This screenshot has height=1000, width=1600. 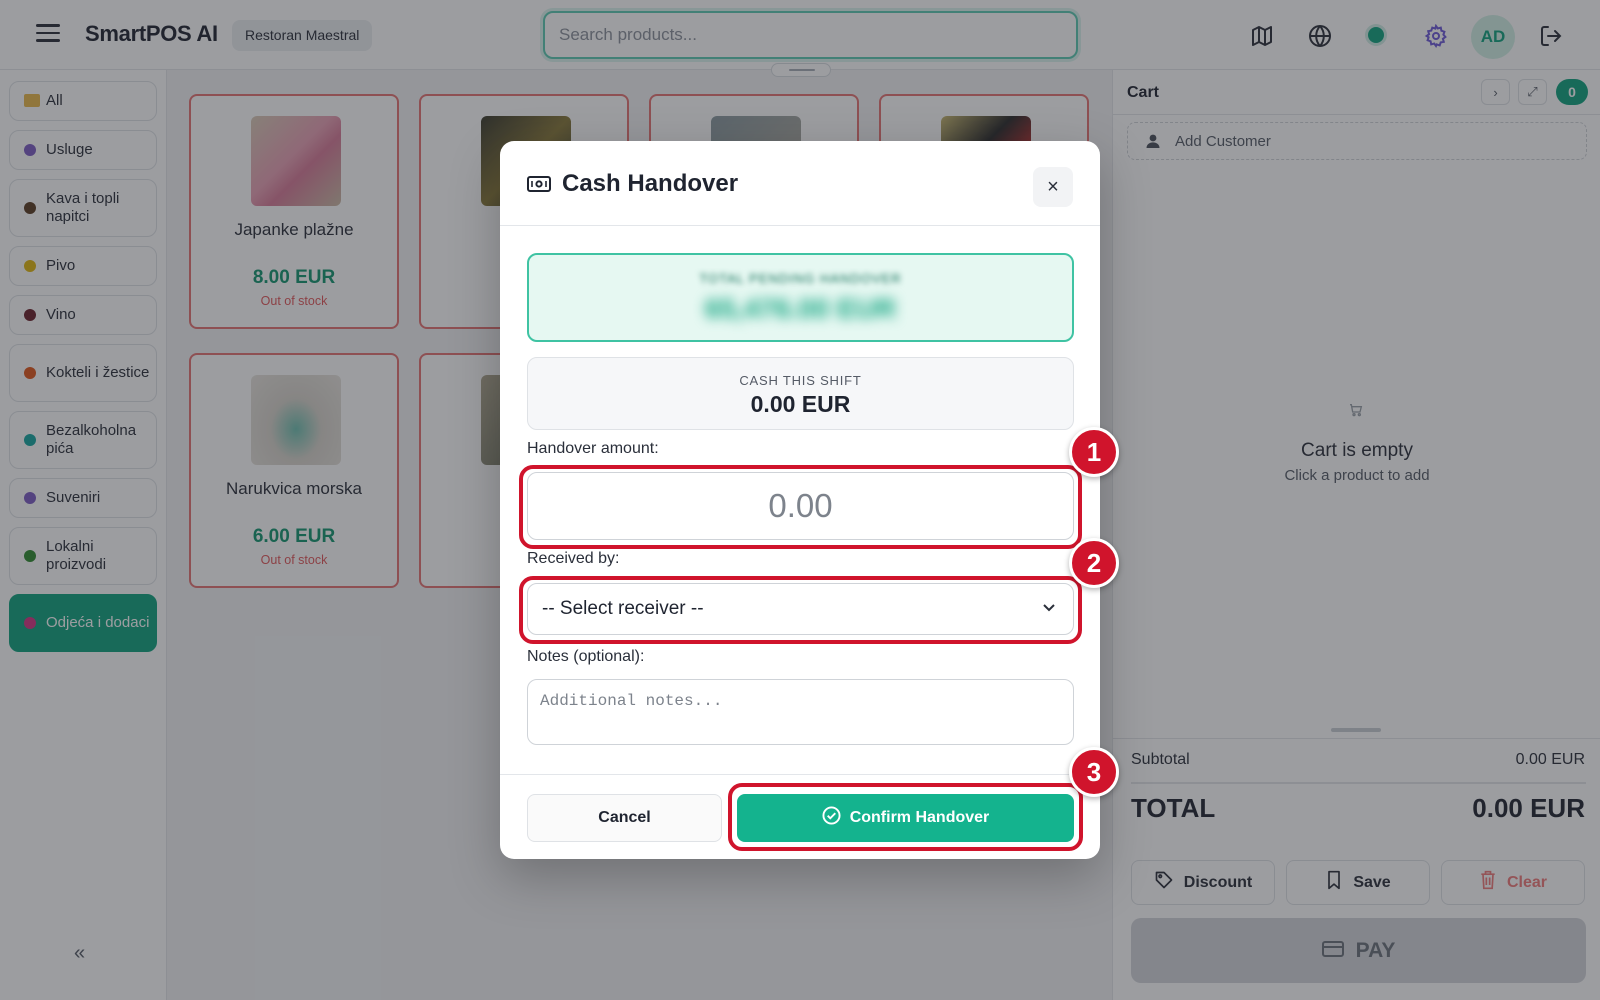 What do you see at coordinates (539, 186) in the screenshot?
I see `cash-icon` at bounding box center [539, 186].